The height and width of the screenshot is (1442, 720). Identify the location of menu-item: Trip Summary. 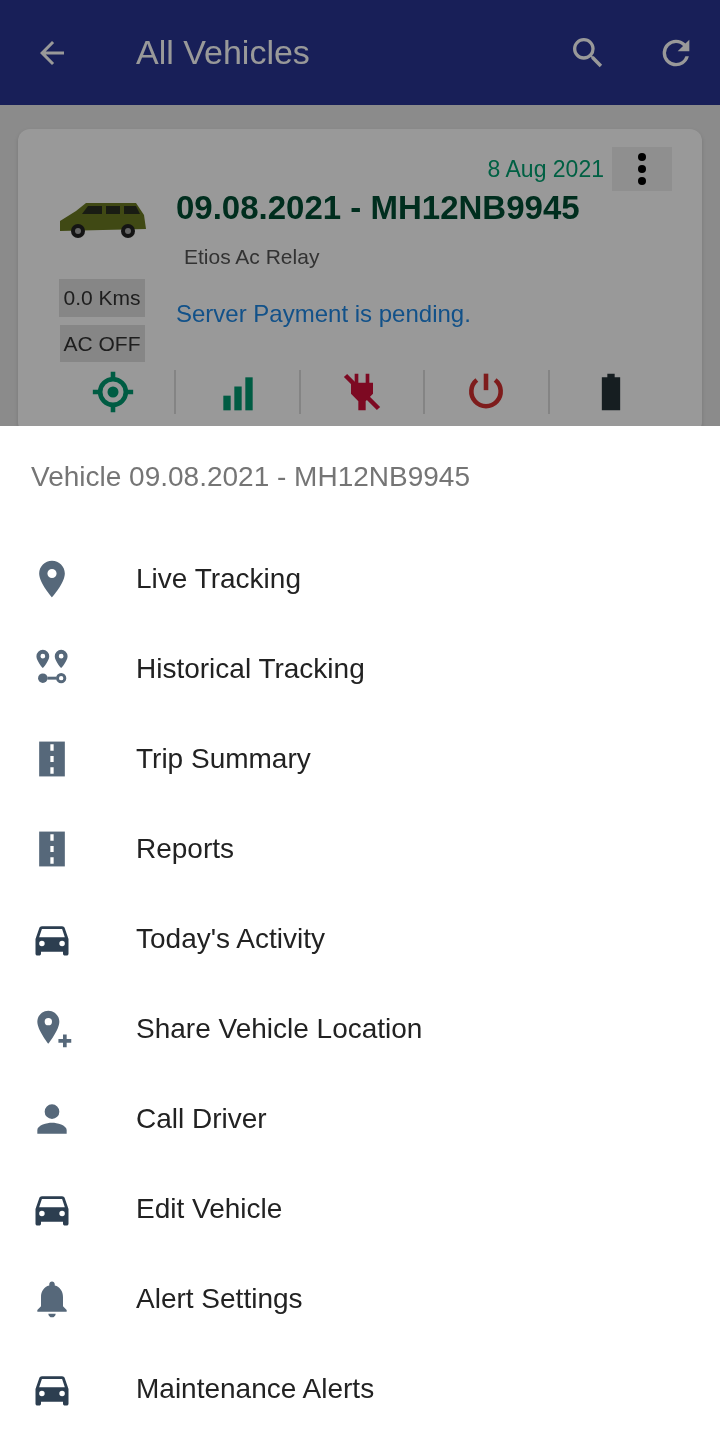
(360, 759).